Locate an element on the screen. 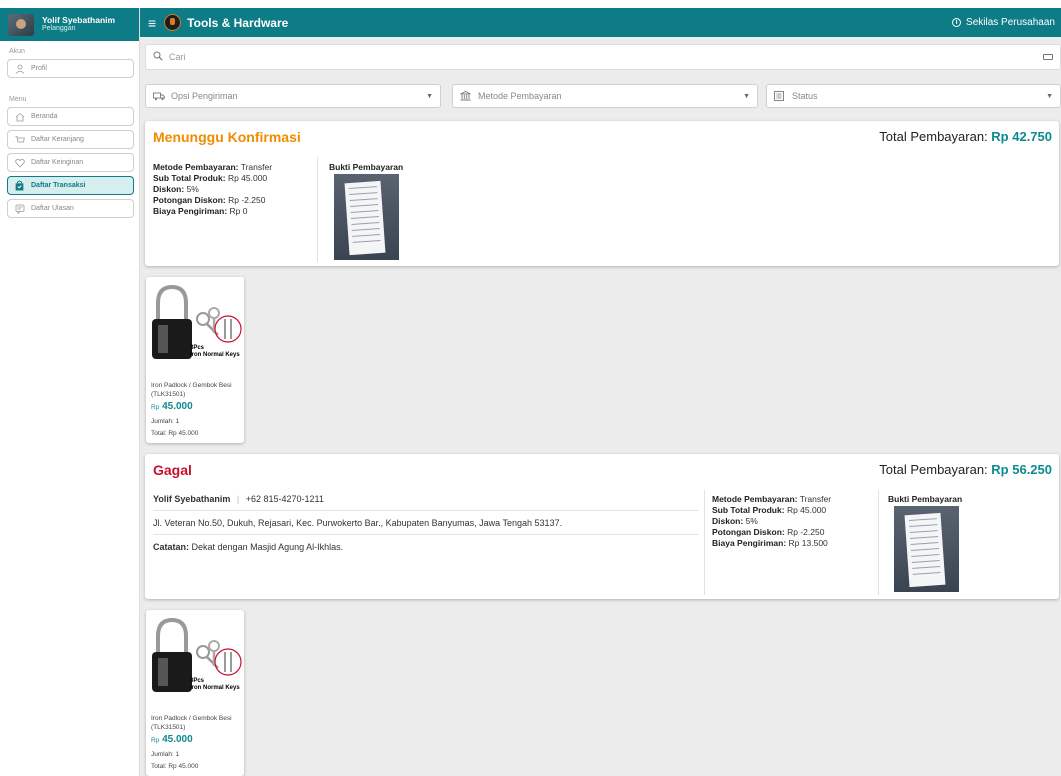 Image resolution: width=1061 pixels, height=776 pixels. cart-icon is located at coordinates (19, 139).